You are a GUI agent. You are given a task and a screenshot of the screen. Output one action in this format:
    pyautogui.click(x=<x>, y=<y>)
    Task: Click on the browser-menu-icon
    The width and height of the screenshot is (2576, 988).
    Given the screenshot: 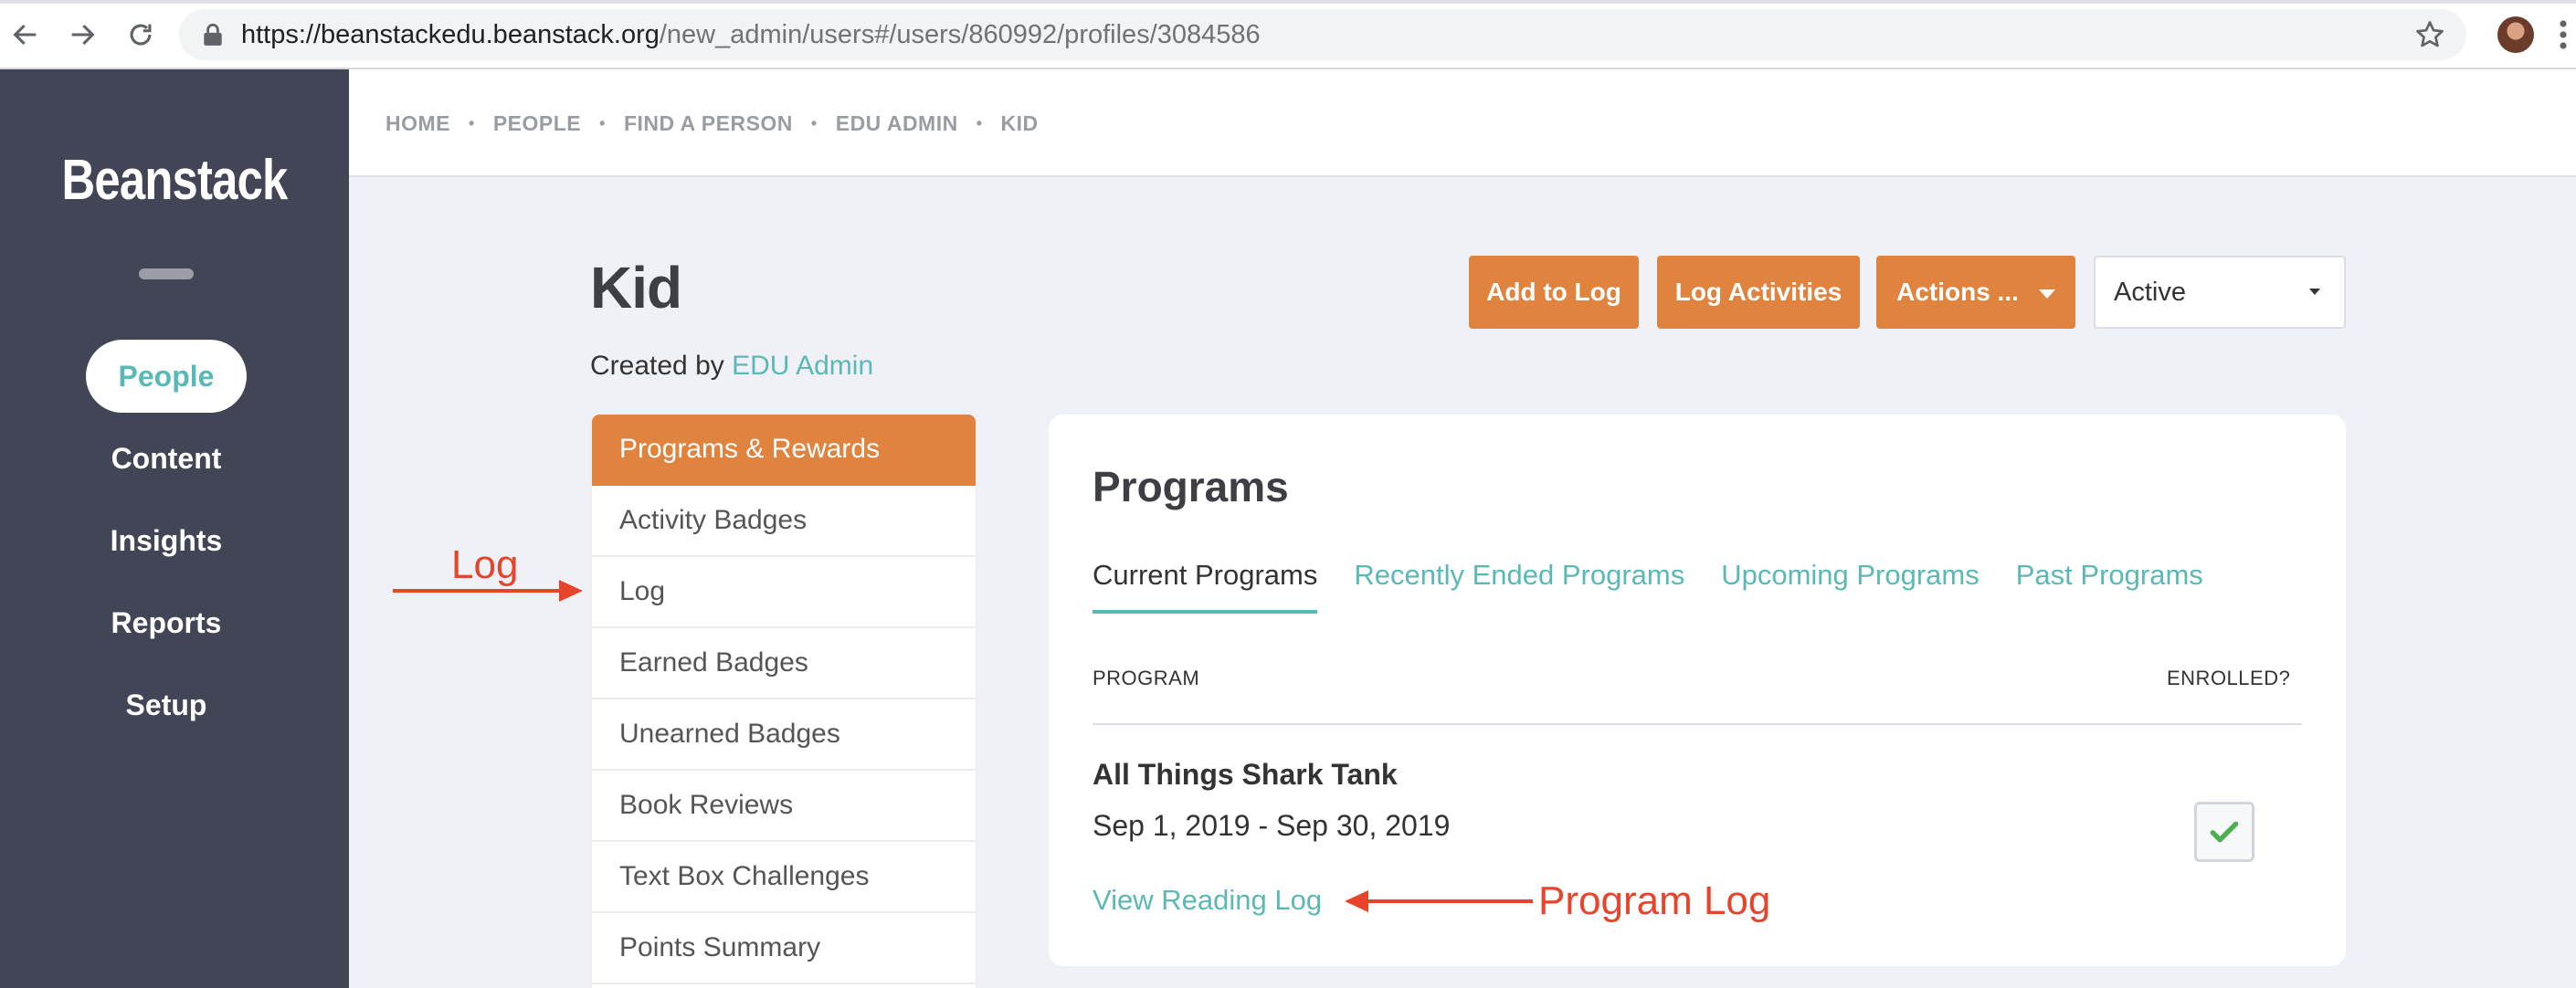 What is the action you would take?
    pyautogui.click(x=2563, y=34)
    